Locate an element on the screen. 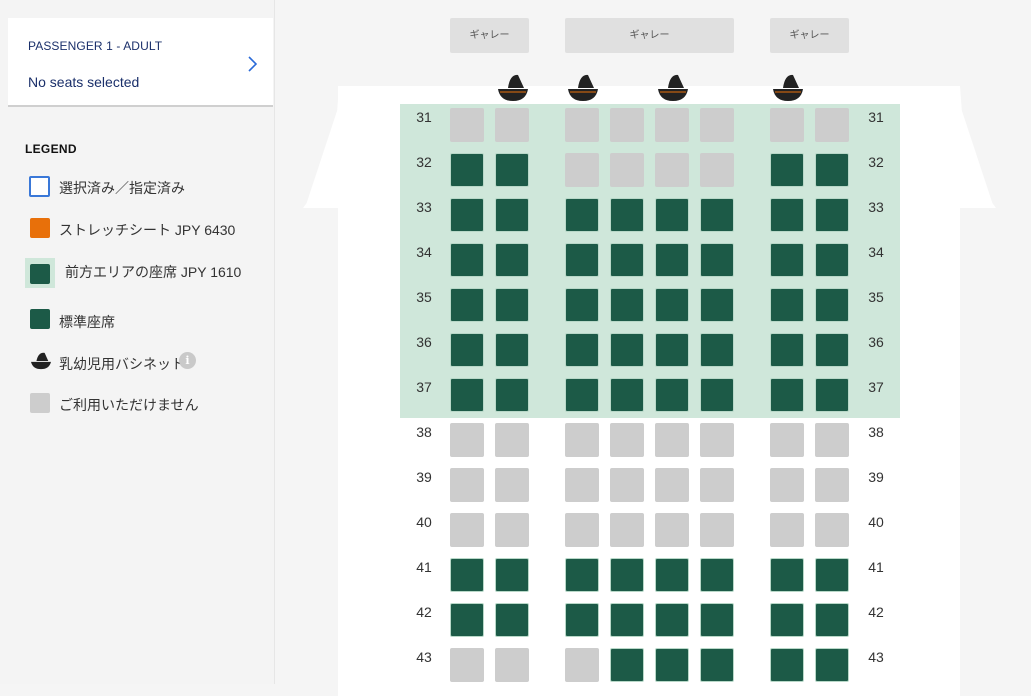 The width and height of the screenshot is (1031, 696). row-number-right: 42 is located at coordinates (876, 612).